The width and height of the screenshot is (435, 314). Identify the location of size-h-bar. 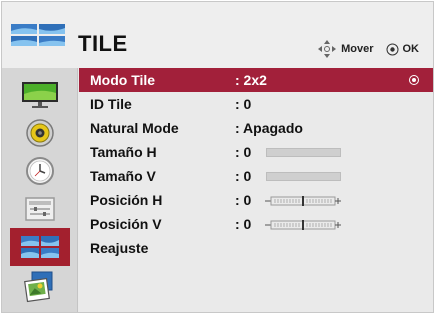
(303, 152).